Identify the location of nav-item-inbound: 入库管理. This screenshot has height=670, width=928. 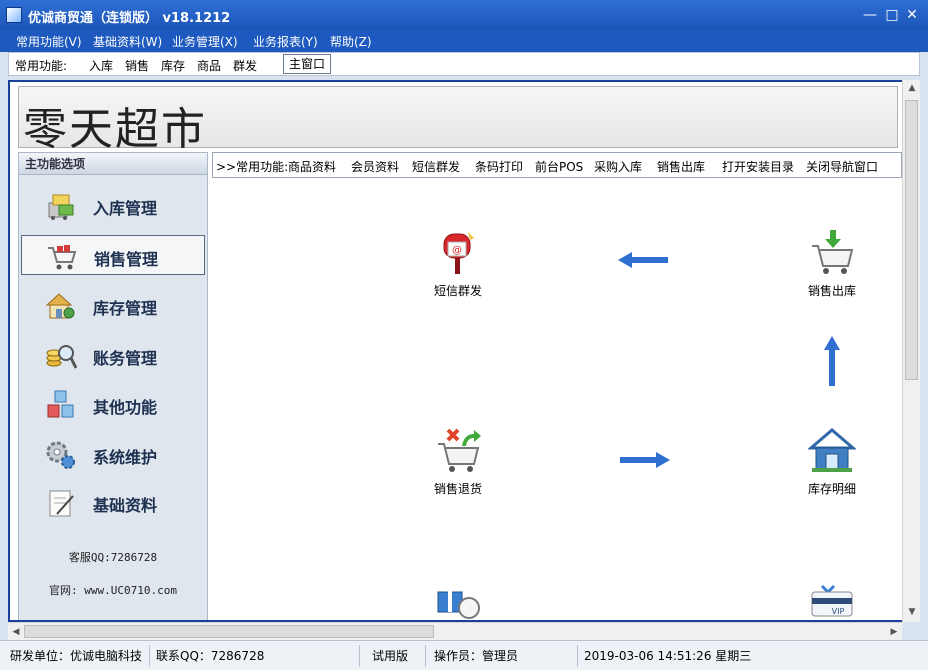
(113, 205).